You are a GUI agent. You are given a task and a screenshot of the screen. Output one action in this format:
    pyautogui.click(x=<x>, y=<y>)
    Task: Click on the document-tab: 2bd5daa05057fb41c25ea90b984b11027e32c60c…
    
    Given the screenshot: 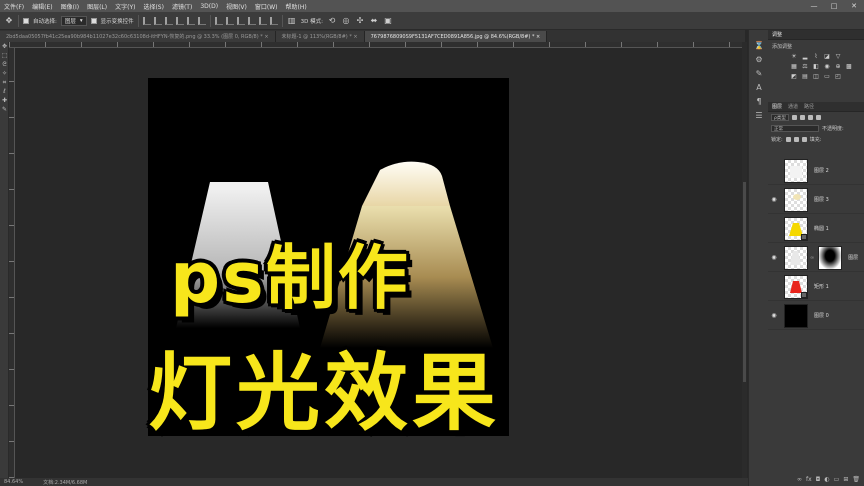 What is the action you would take?
    pyautogui.click(x=138, y=36)
    